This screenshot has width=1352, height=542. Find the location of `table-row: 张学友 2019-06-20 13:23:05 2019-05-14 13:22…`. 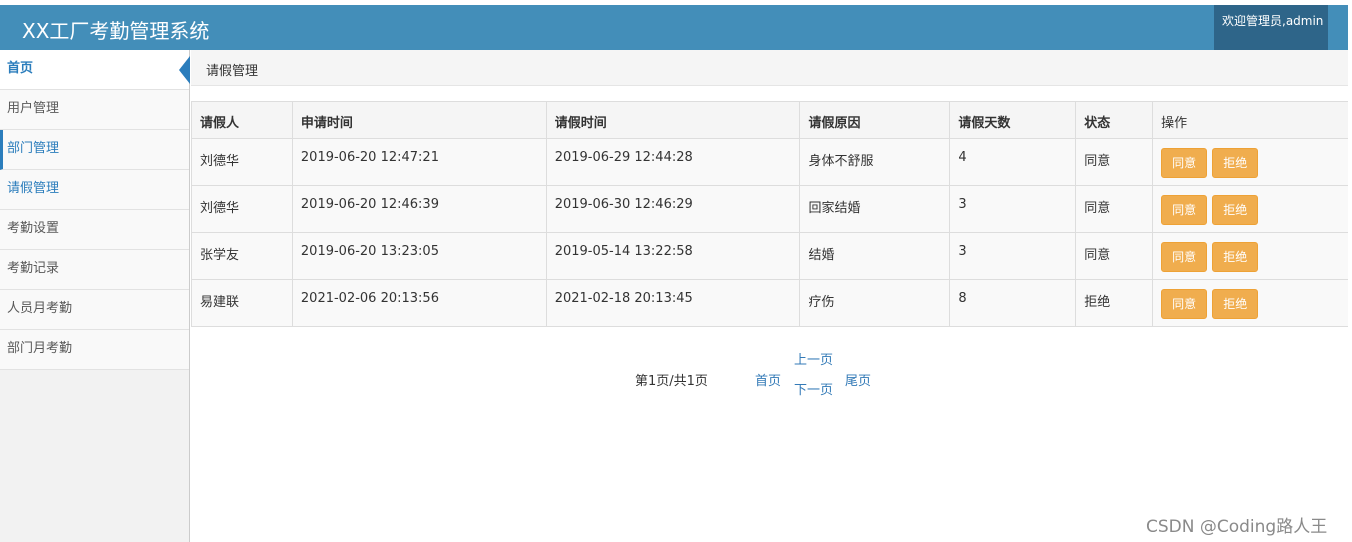

table-row: 张学友 2019-06-20 13:23:05 2019-05-14 13:22… is located at coordinates (770, 256).